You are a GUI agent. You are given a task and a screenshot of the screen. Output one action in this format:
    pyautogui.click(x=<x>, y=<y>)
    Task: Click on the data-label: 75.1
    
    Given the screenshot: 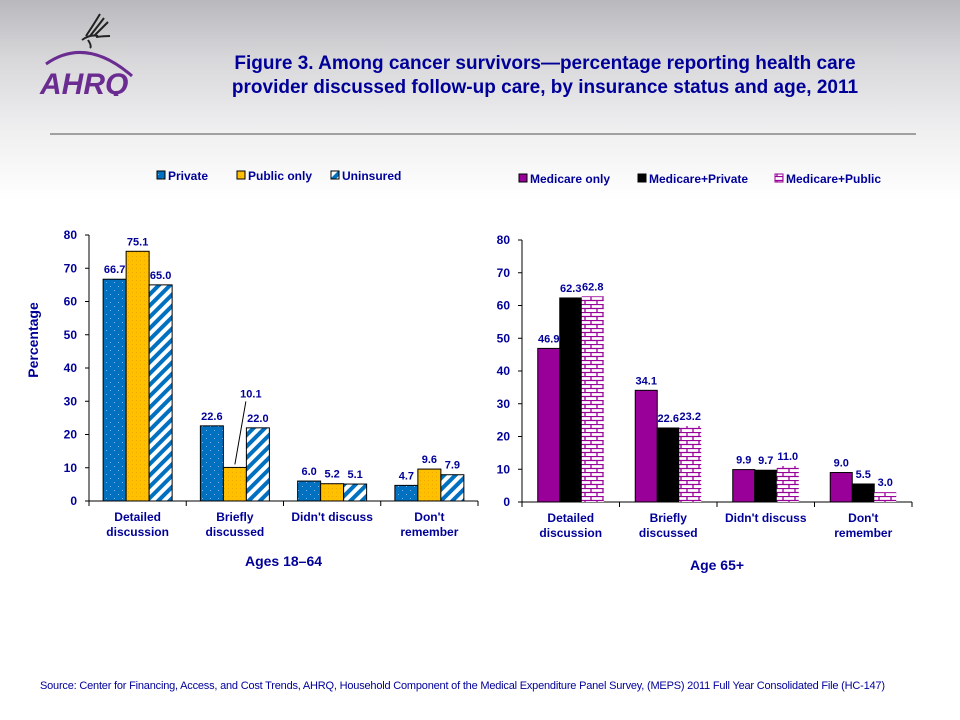 What is the action you would take?
    pyautogui.click(x=137, y=242)
    